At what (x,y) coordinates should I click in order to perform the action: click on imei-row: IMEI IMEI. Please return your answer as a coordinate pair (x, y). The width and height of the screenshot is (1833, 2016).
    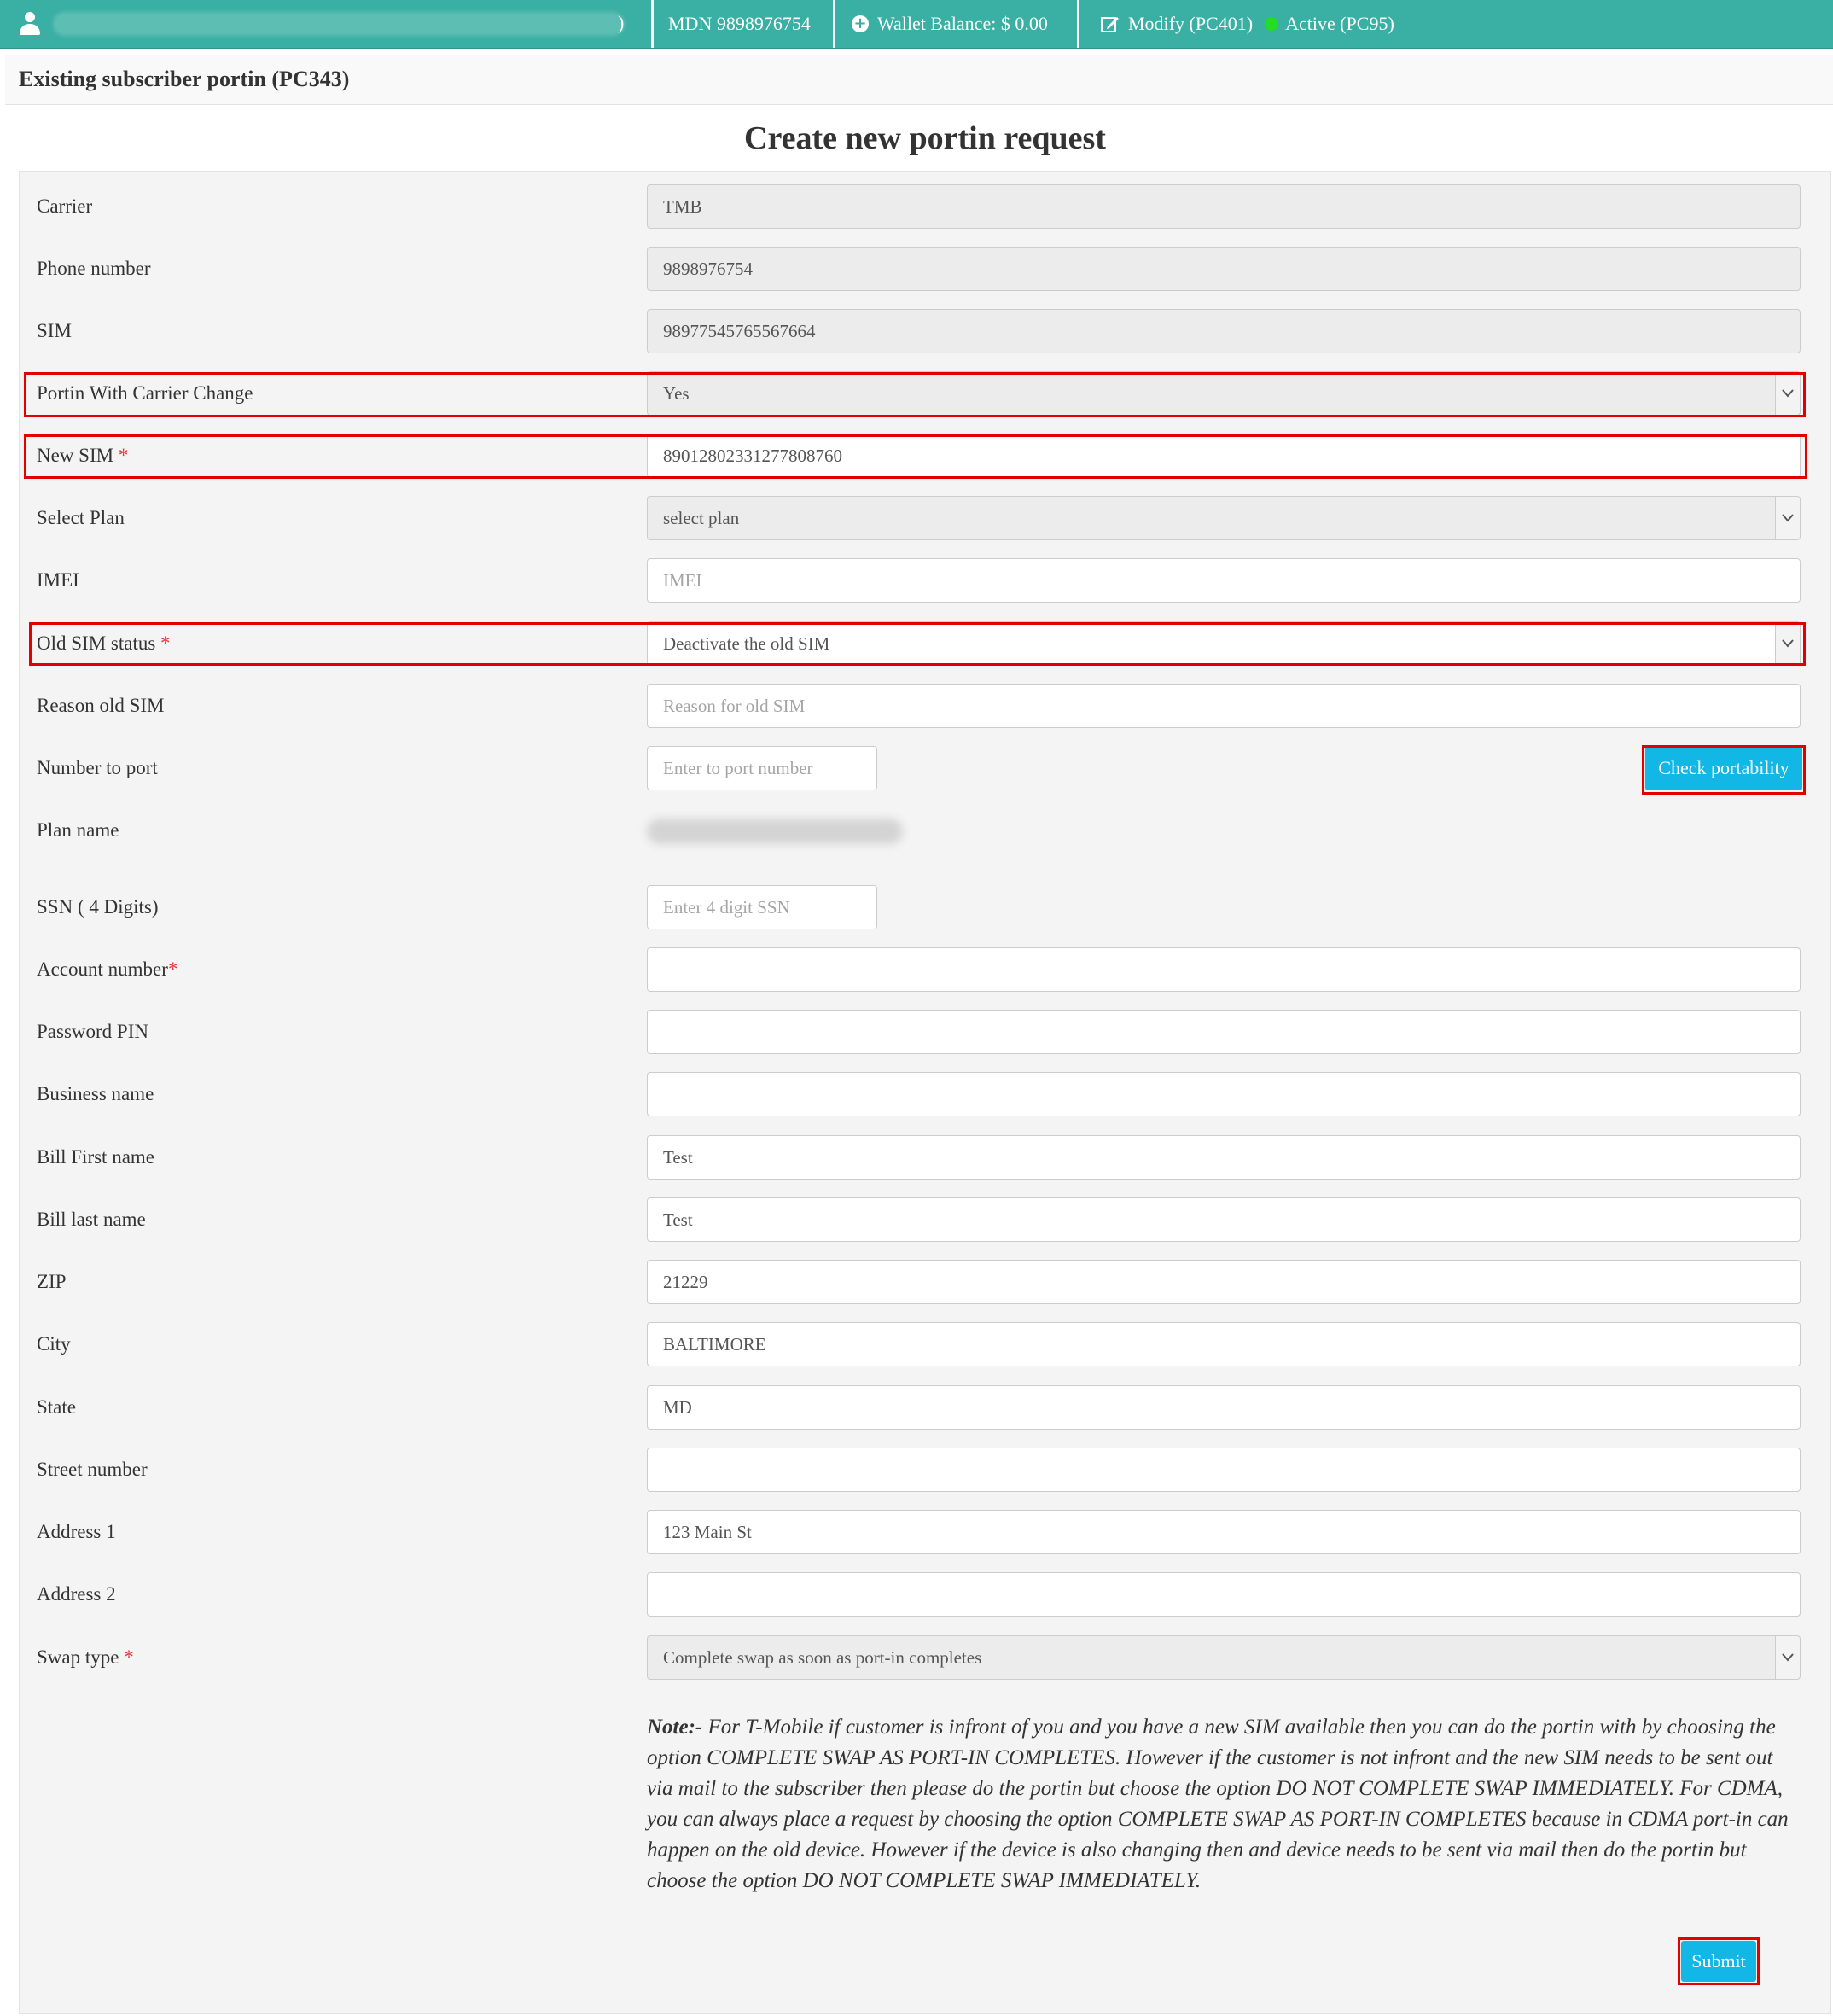
    Looking at the image, I should click on (925, 580).